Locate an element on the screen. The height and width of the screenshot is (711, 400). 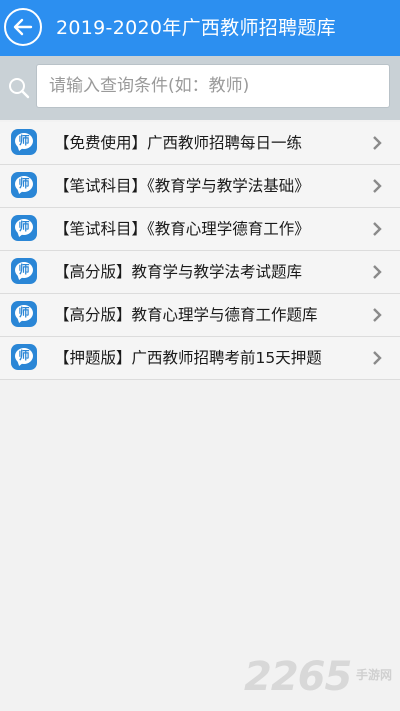
list-item-label: 【笔试科目】《教育学与教学法基础》 is located at coordinates (182, 186).